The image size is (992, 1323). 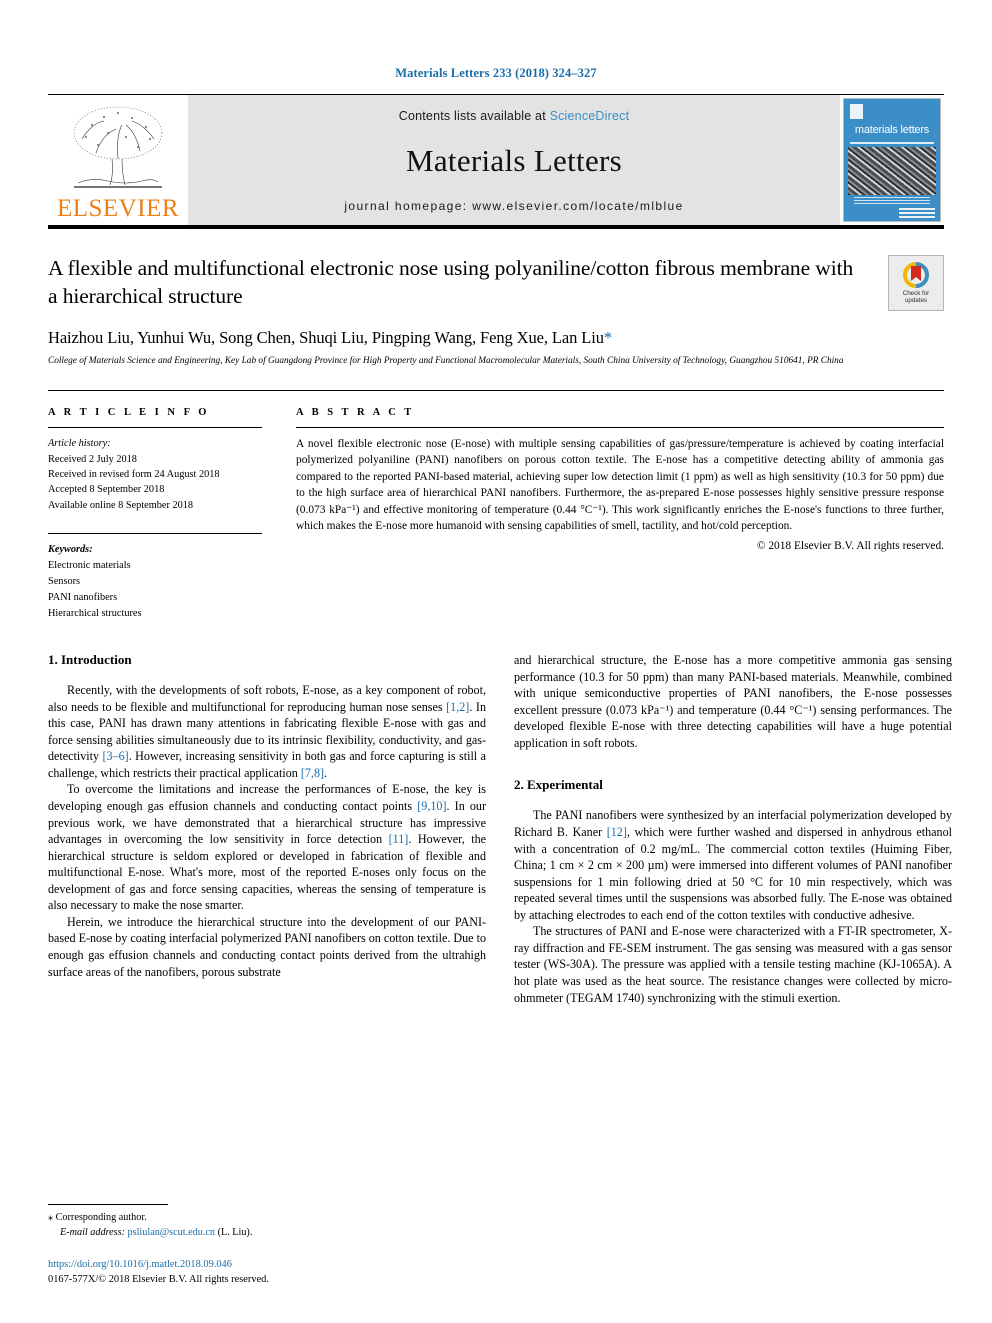 I want to click on intro-p1-part-d: ., so click(x=326, y=772).